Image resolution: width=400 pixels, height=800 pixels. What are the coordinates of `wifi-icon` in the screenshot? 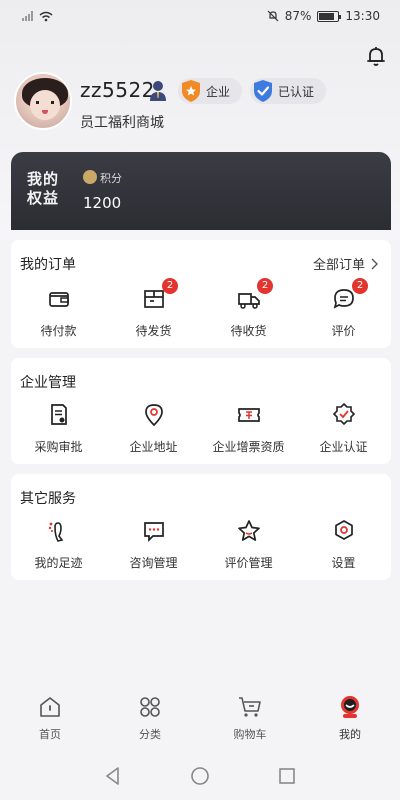 It's located at (46, 16).